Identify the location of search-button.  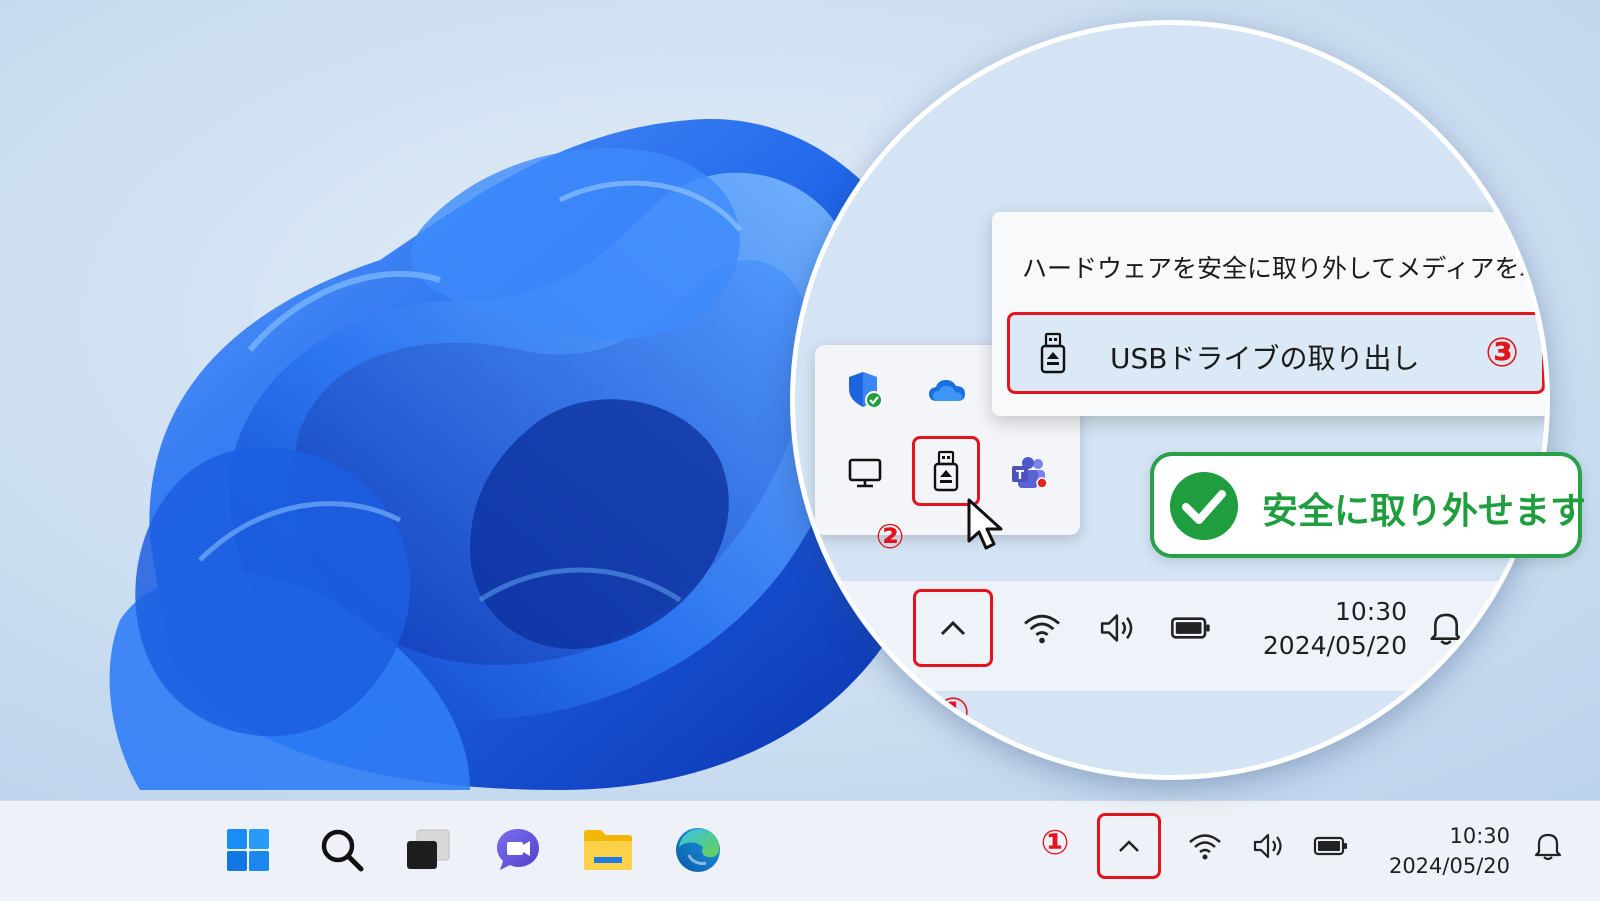
(342, 850).